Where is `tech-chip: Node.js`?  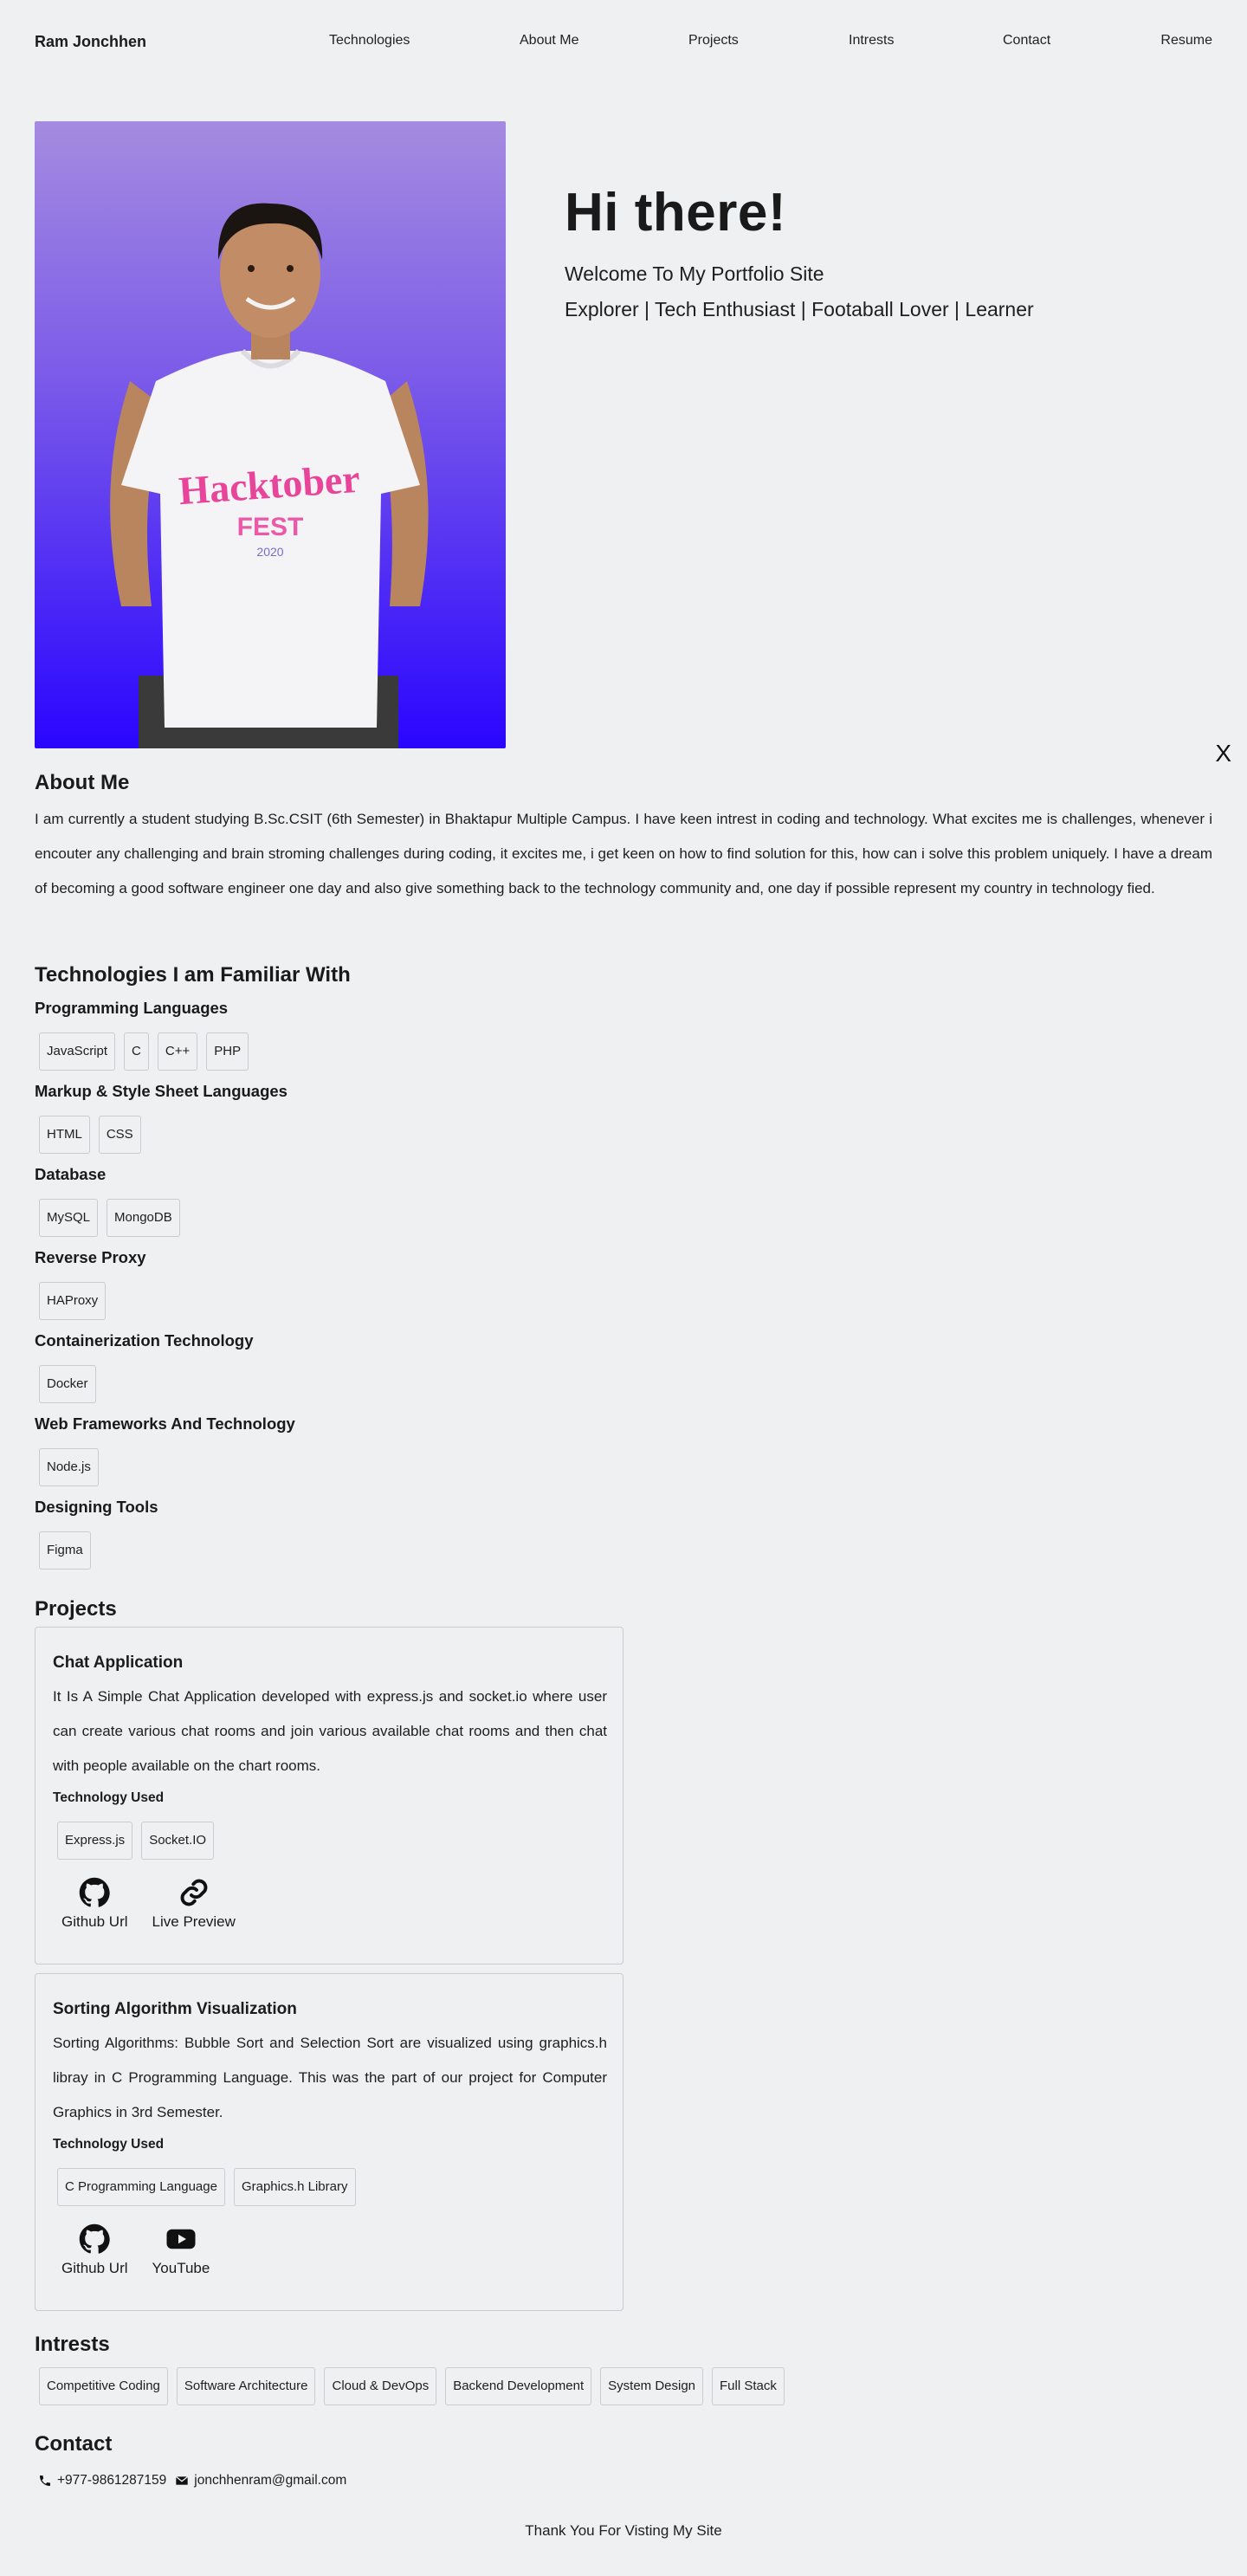 tech-chip: Node.js is located at coordinates (69, 1467).